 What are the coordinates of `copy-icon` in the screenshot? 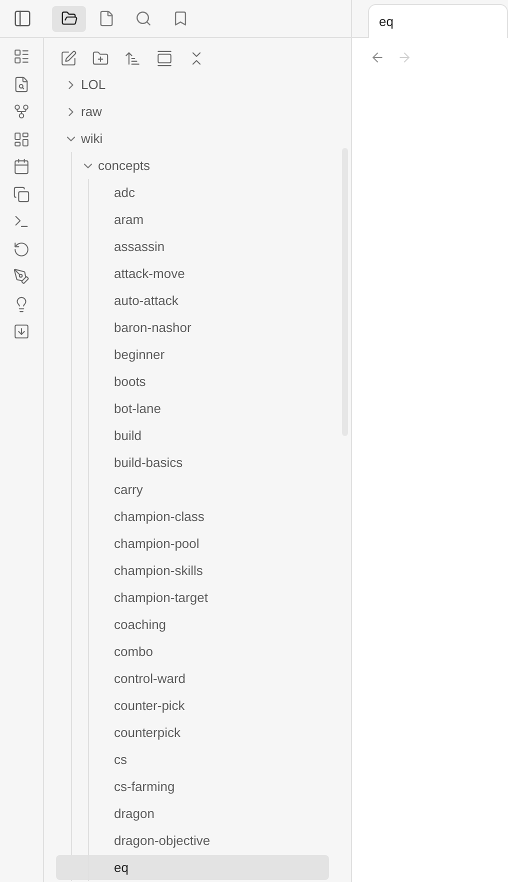 It's located at (21, 194).